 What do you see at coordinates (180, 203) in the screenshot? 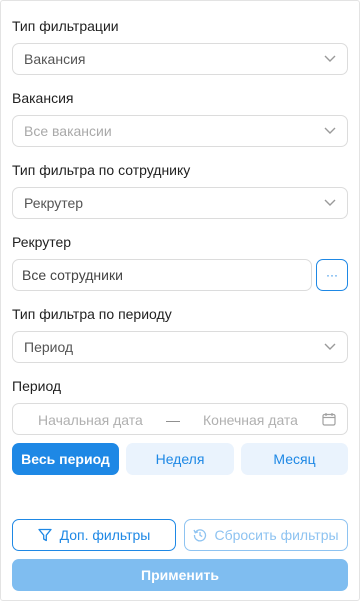
I see `employee-filter-type-select: Рекрутер` at bounding box center [180, 203].